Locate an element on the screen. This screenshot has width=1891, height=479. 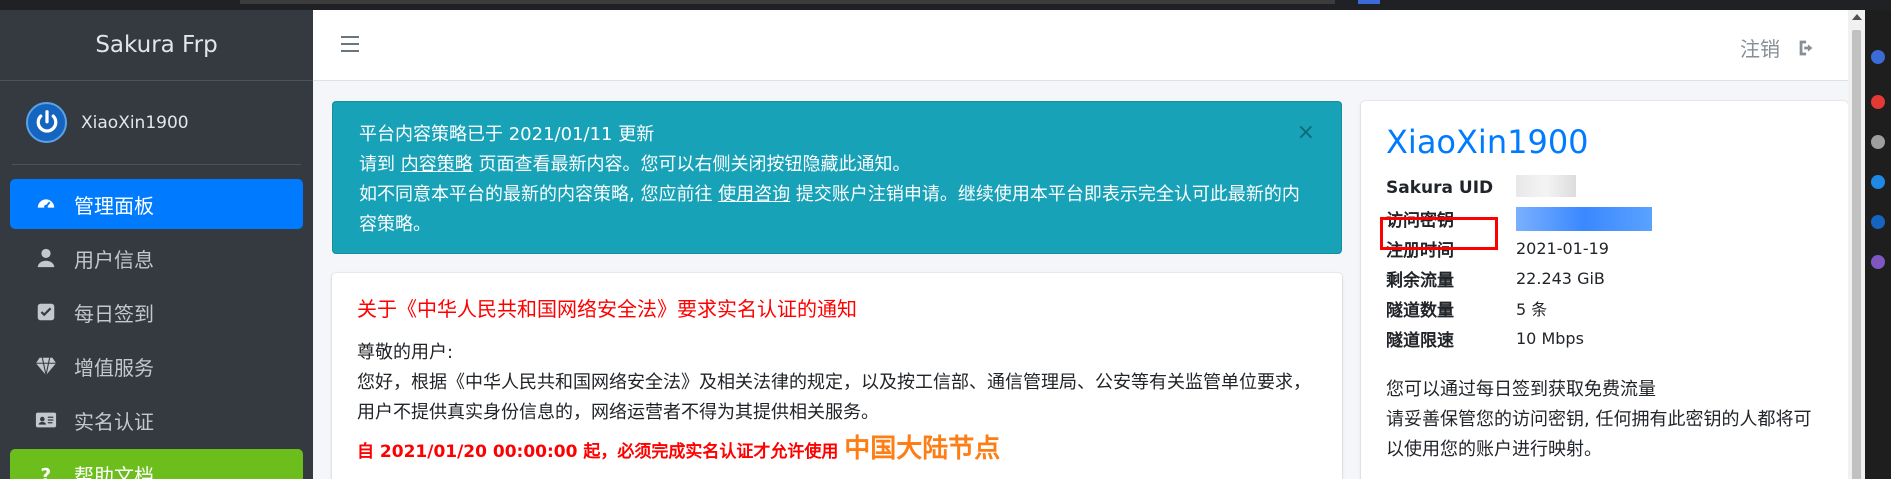
address-bar-strip is located at coordinates (787, 2).